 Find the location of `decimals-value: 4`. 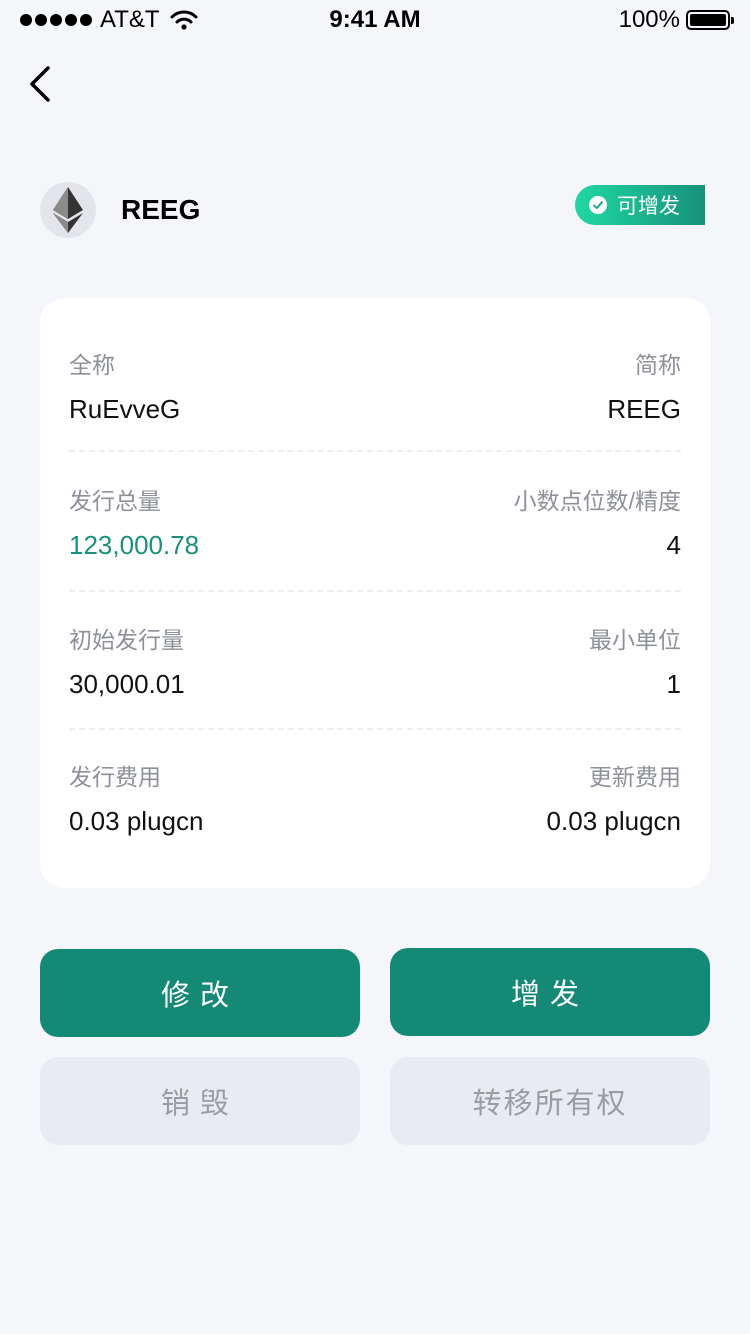

decimals-value: 4 is located at coordinates (673, 545).